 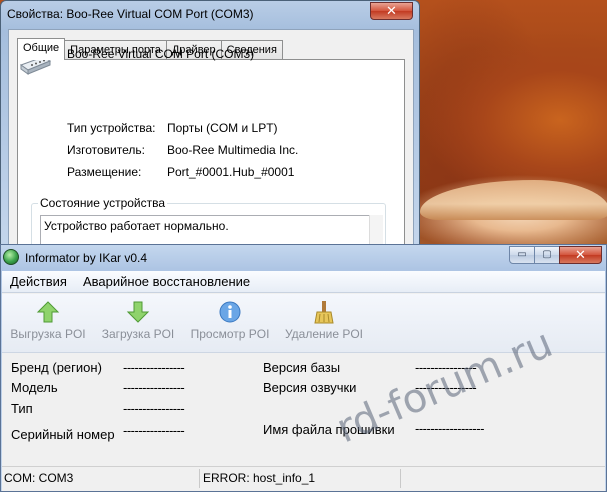 What do you see at coordinates (304, 258) in the screenshot?
I see `informator-titlebar: Informator by IKar v0.4 ▭ ▢ ✕` at bounding box center [304, 258].